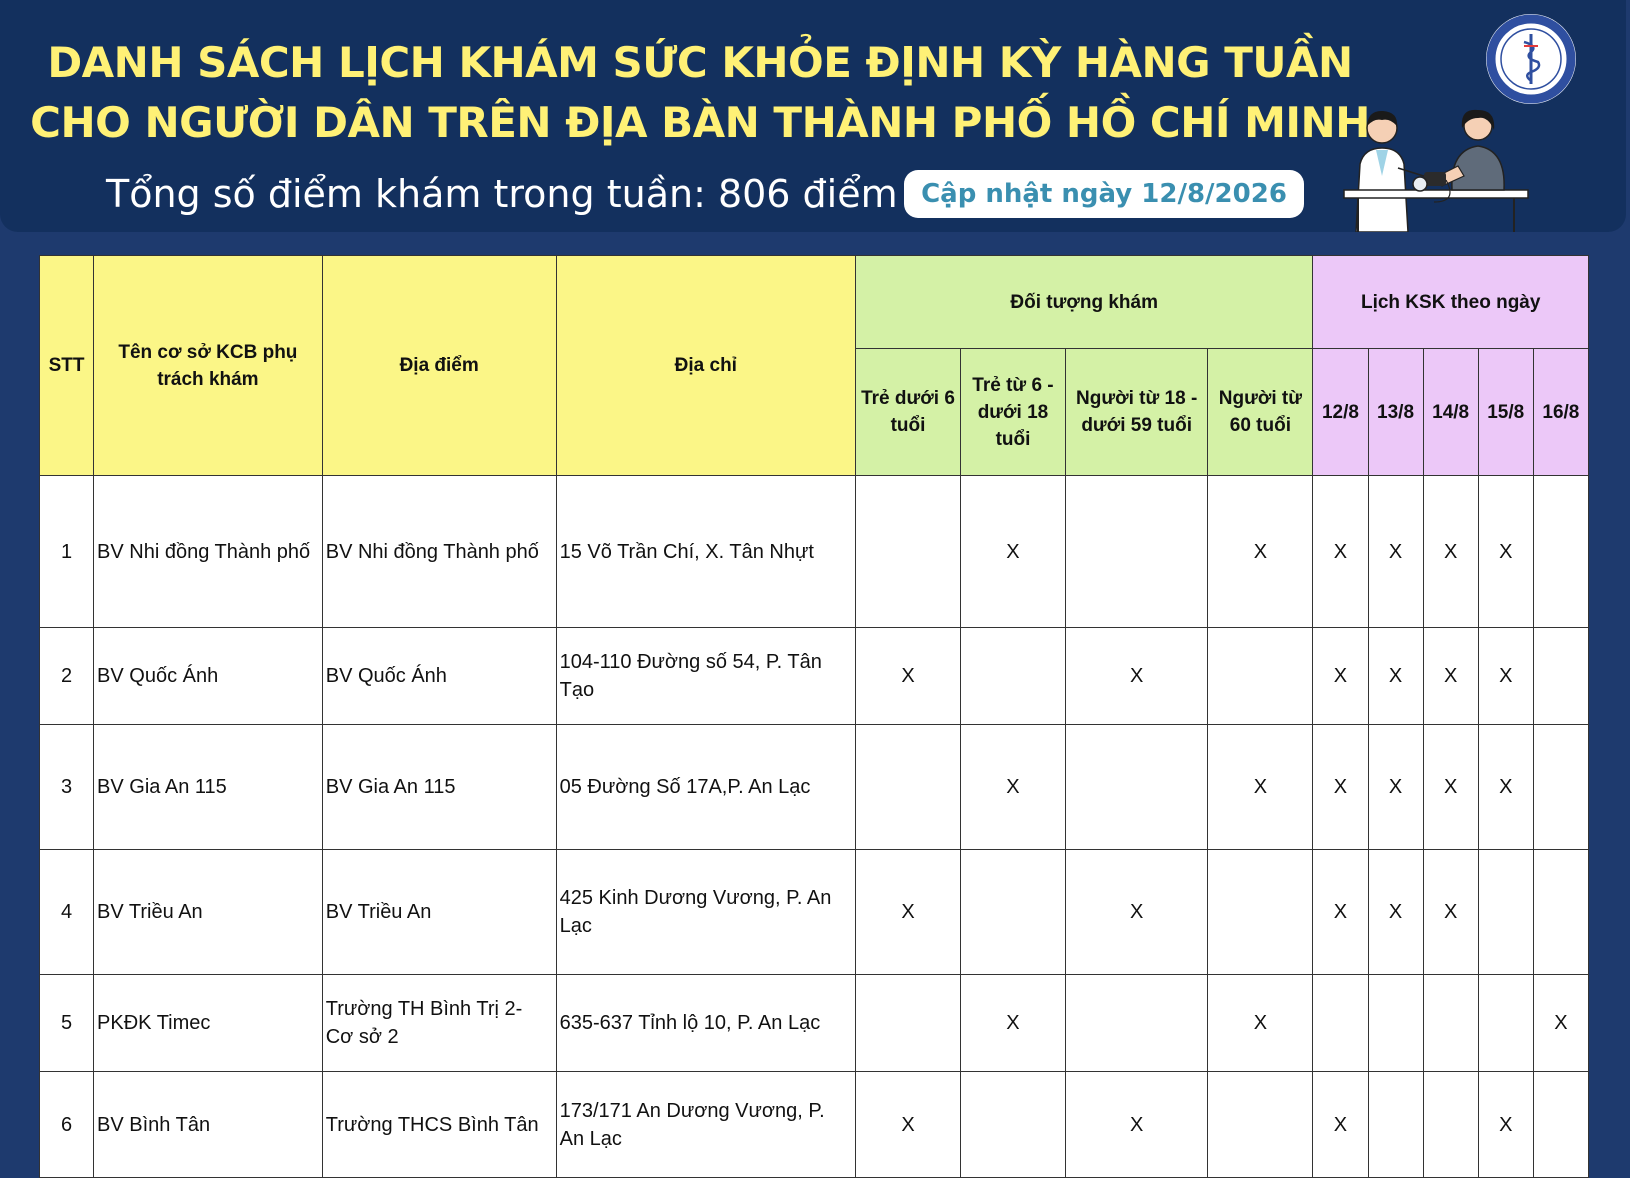 This screenshot has width=1630, height=1178. What do you see at coordinates (908, 412) in the screenshot?
I see `header-subject-under-6: Trẻ dưới 6 tuổi` at bounding box center [908, 412].